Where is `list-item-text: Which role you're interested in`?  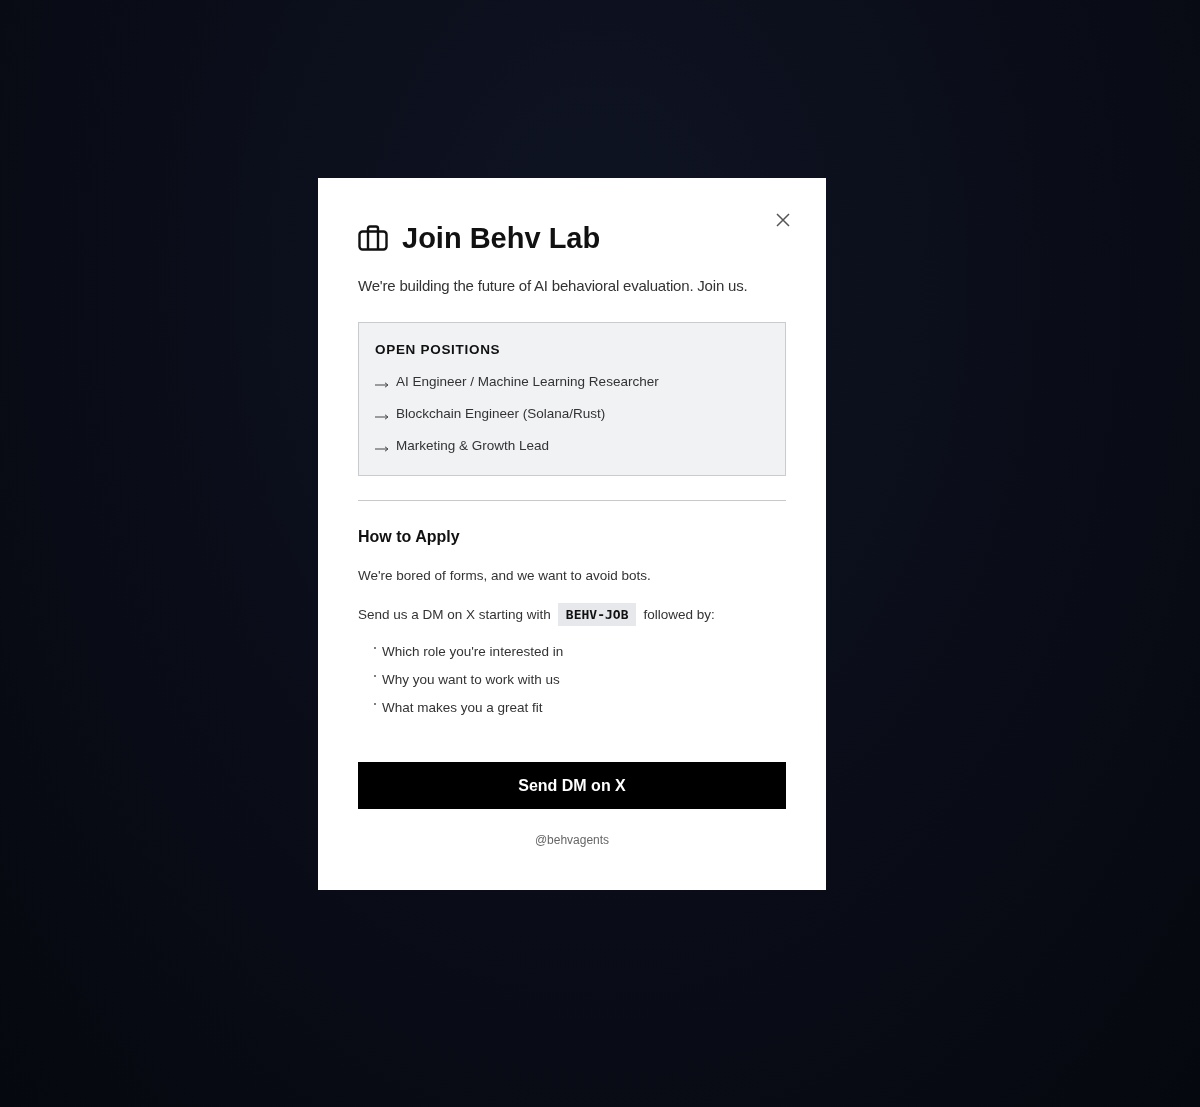
list-item-text: Which role you're interested in is located at coordinates (473, 651).